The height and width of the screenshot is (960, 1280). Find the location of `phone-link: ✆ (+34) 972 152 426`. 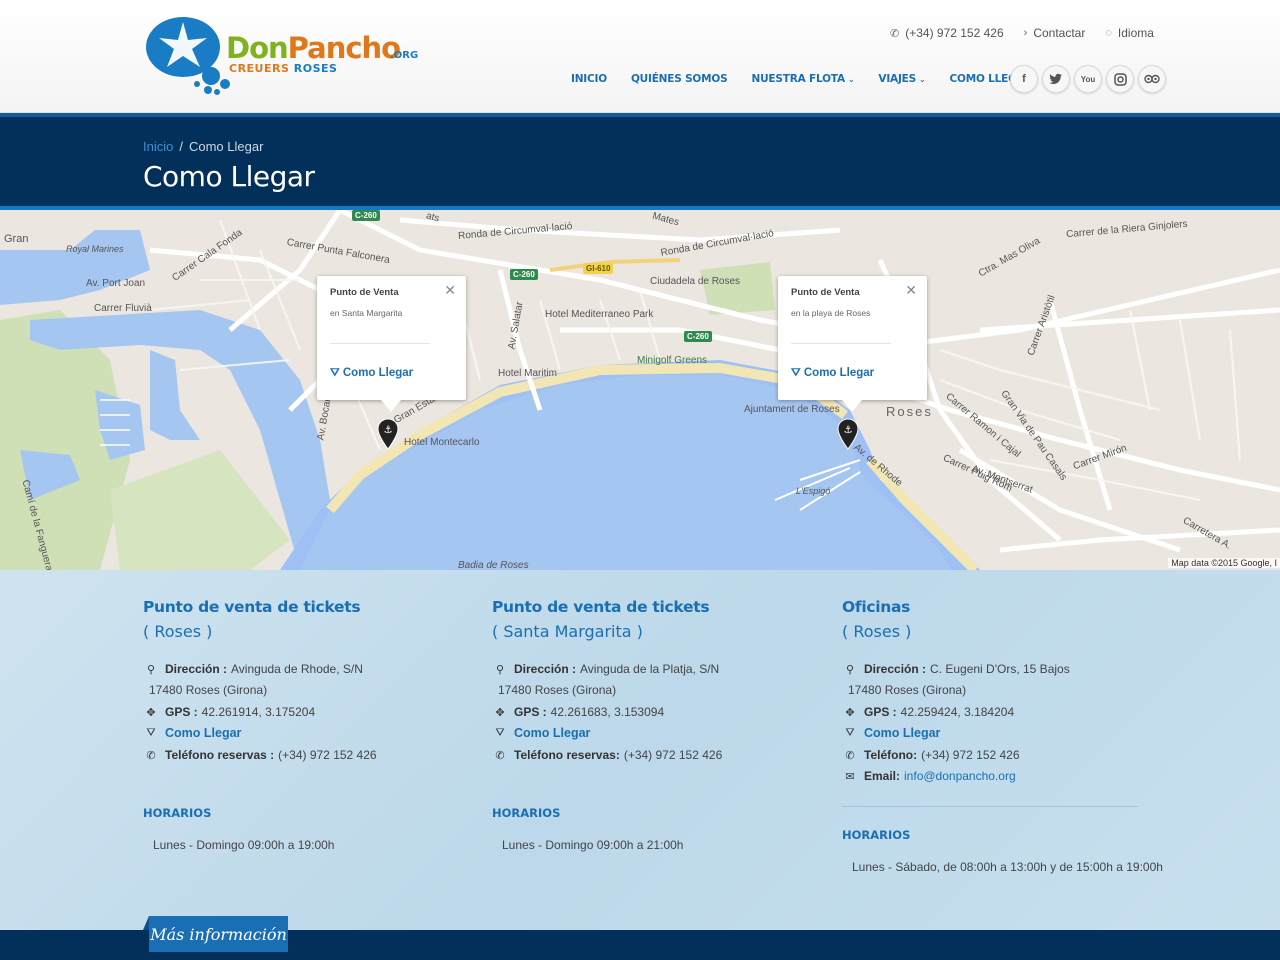

phone-link: ✆ (+34) 972 152 426 is located at coordinates (947, 33).